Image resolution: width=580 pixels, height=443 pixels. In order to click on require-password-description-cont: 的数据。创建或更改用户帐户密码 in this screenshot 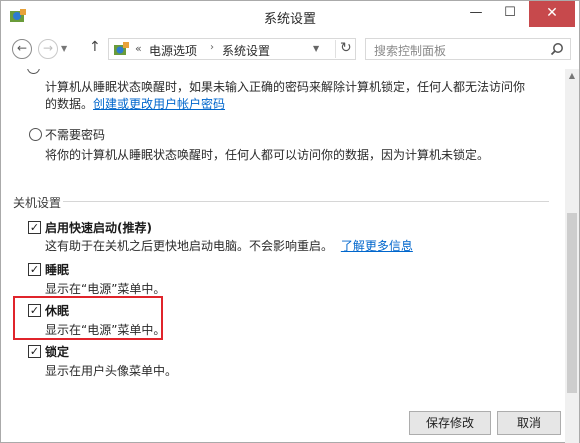, I will do `click(135, 103)`.